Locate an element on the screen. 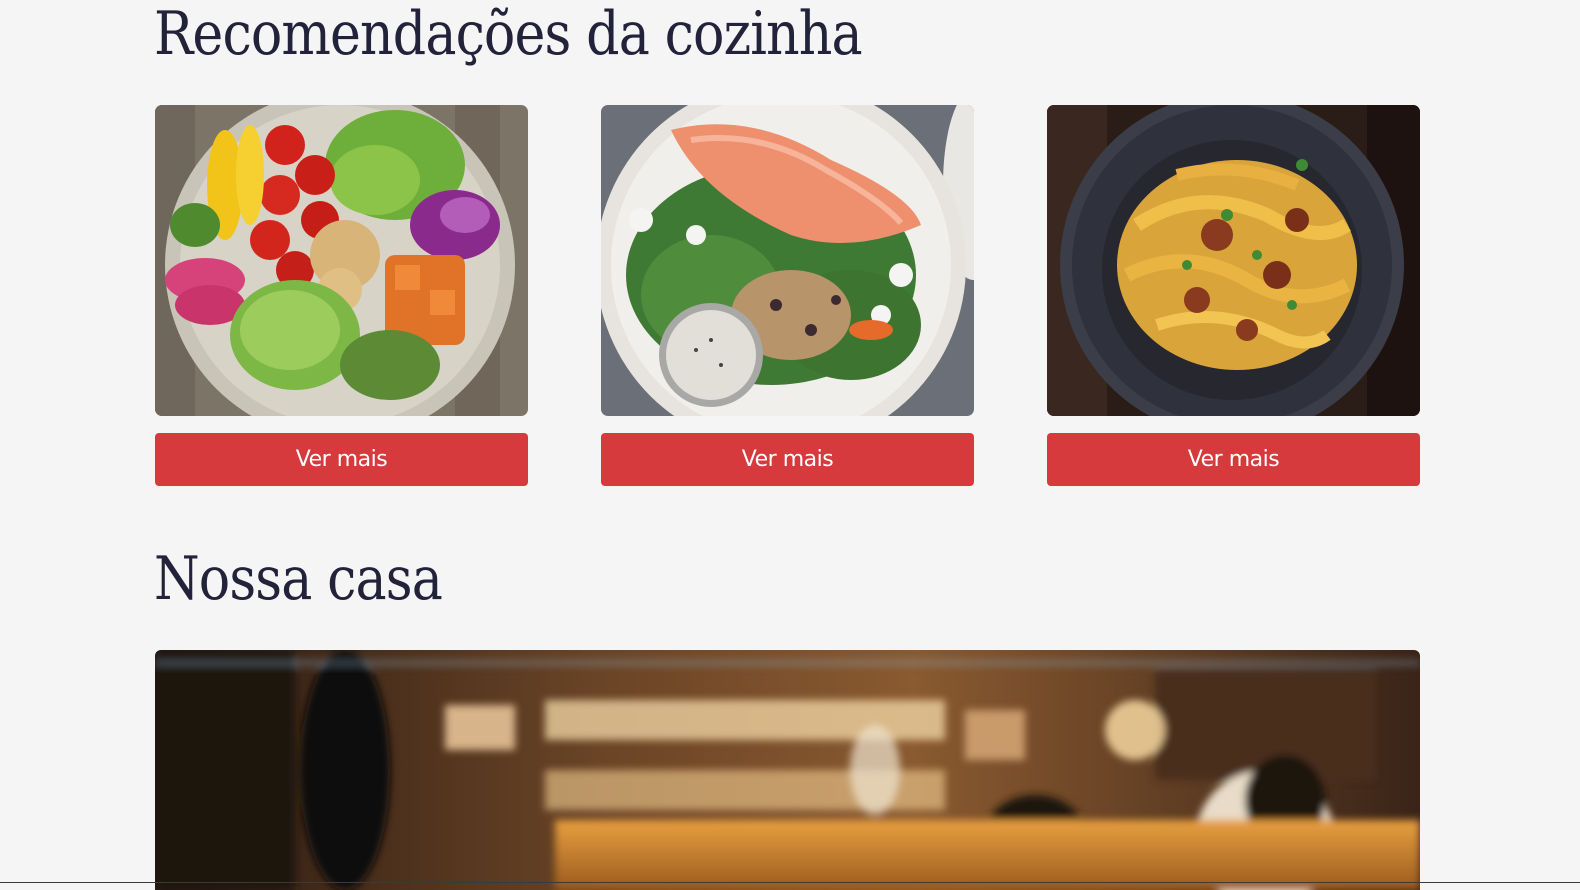  ver-mais-button-3: Ver mais is located at coordinates (1233, 459).